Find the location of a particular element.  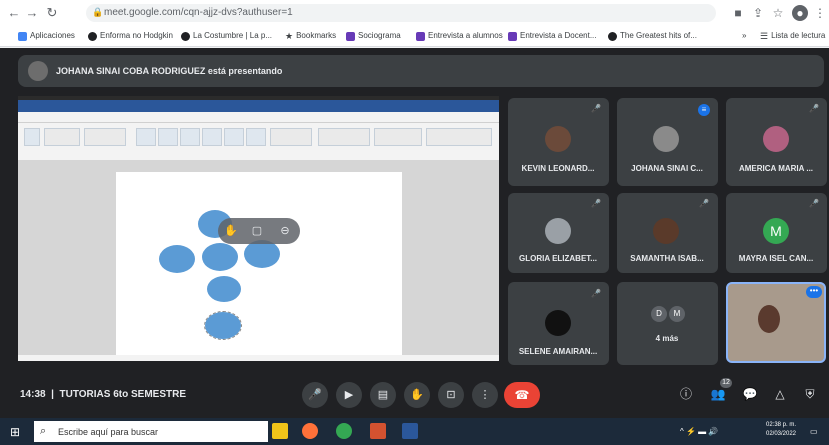

presenter-avatar is located at coordinates (38, 71).